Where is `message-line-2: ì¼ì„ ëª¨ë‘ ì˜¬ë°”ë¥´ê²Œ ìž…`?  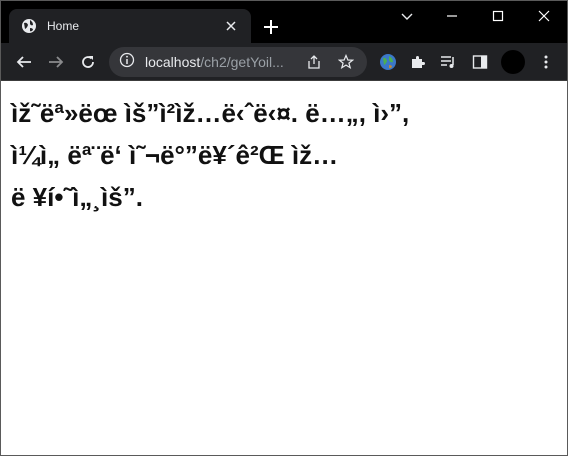 message-line-2: ì¼ì„ ëª¨ë‘ ì˜¬ë°”ë¥´ê²Œ ìž… is located at coordinates (175, 155).